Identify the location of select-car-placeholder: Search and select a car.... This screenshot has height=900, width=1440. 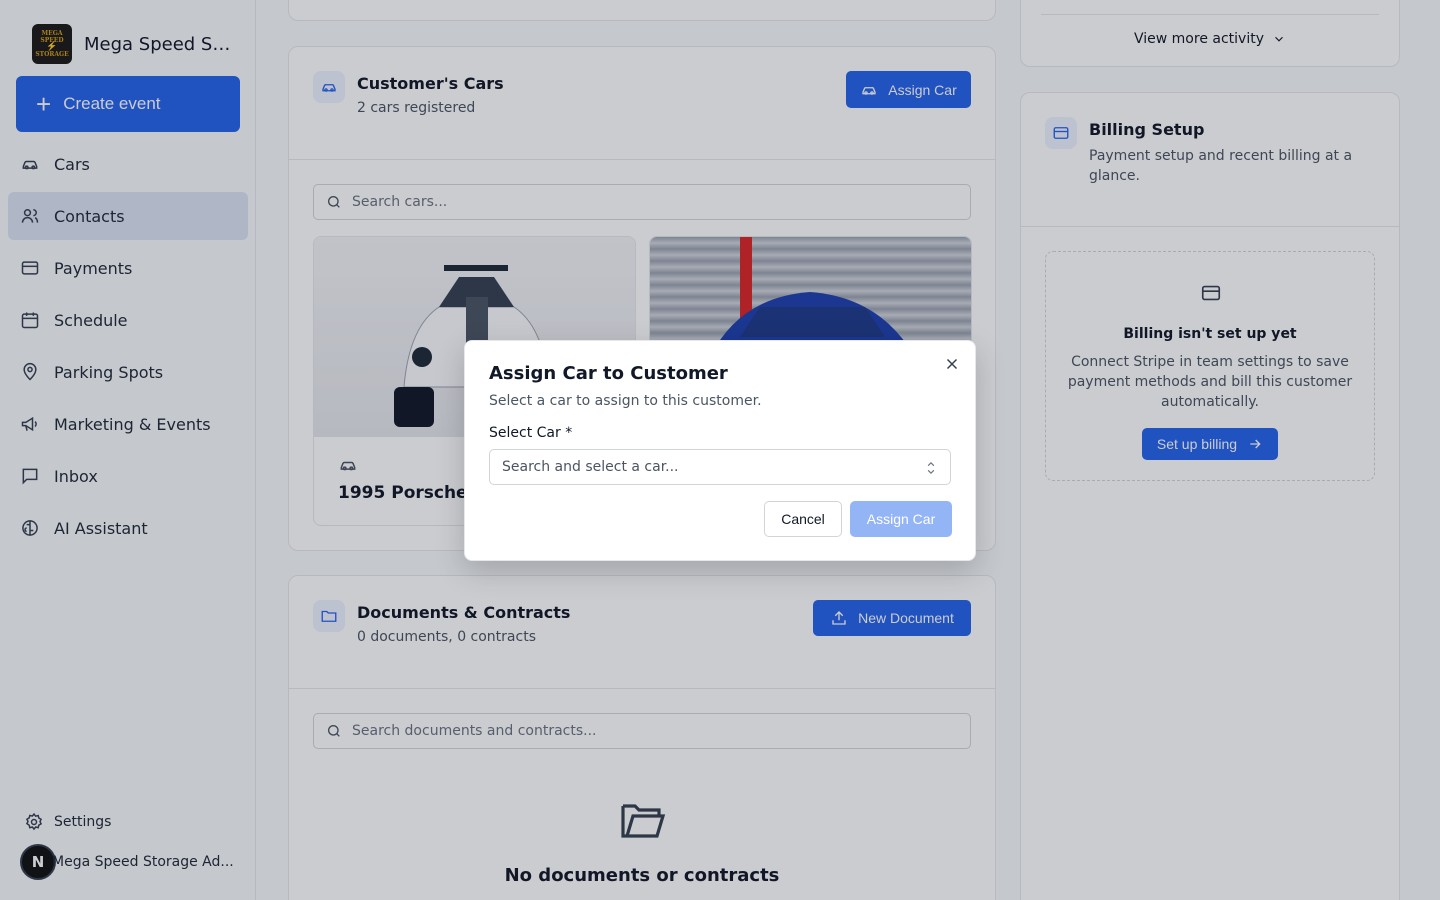
(590, 467).